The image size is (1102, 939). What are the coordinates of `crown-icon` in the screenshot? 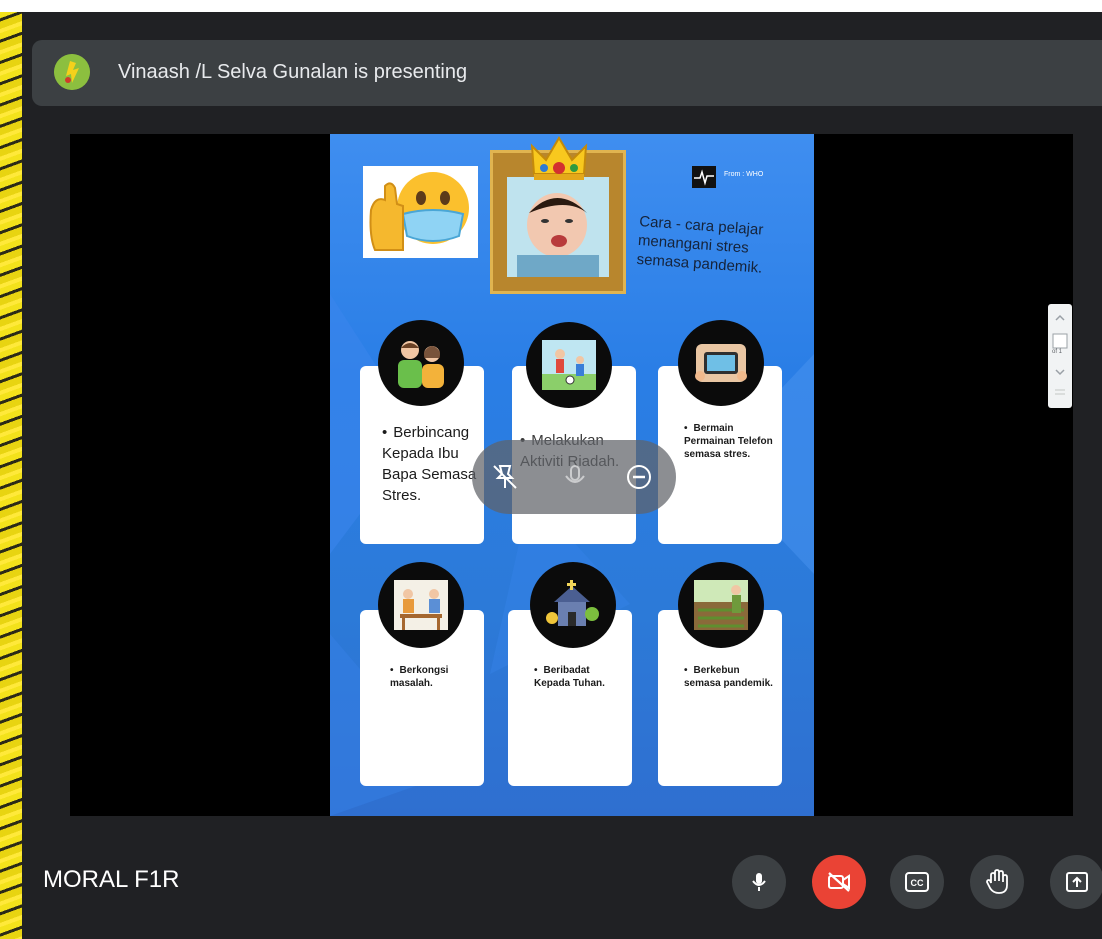 It's located at (559, 159).